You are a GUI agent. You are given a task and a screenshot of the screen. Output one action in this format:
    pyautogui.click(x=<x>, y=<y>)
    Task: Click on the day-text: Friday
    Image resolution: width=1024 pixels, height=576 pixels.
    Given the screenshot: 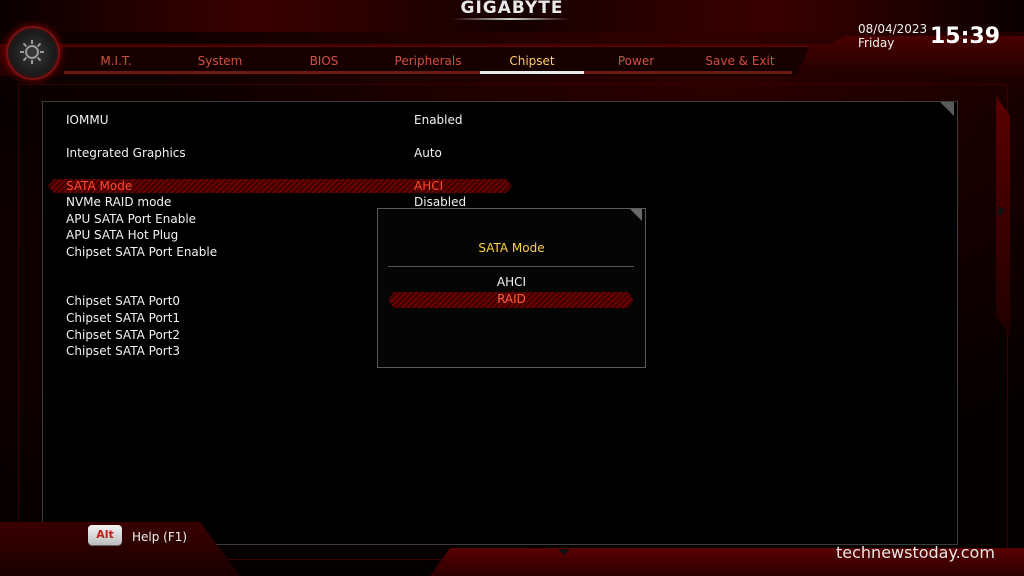 What is the action you would take?
    pyautogui.click(x=876, y=43)
    